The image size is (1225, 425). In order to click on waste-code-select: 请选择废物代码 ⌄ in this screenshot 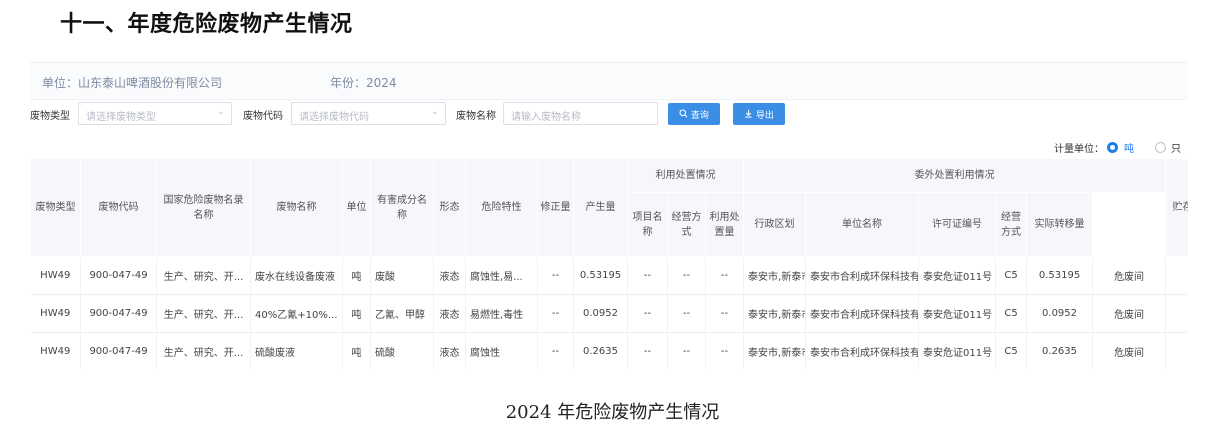, I will do `click(368, 113)`.